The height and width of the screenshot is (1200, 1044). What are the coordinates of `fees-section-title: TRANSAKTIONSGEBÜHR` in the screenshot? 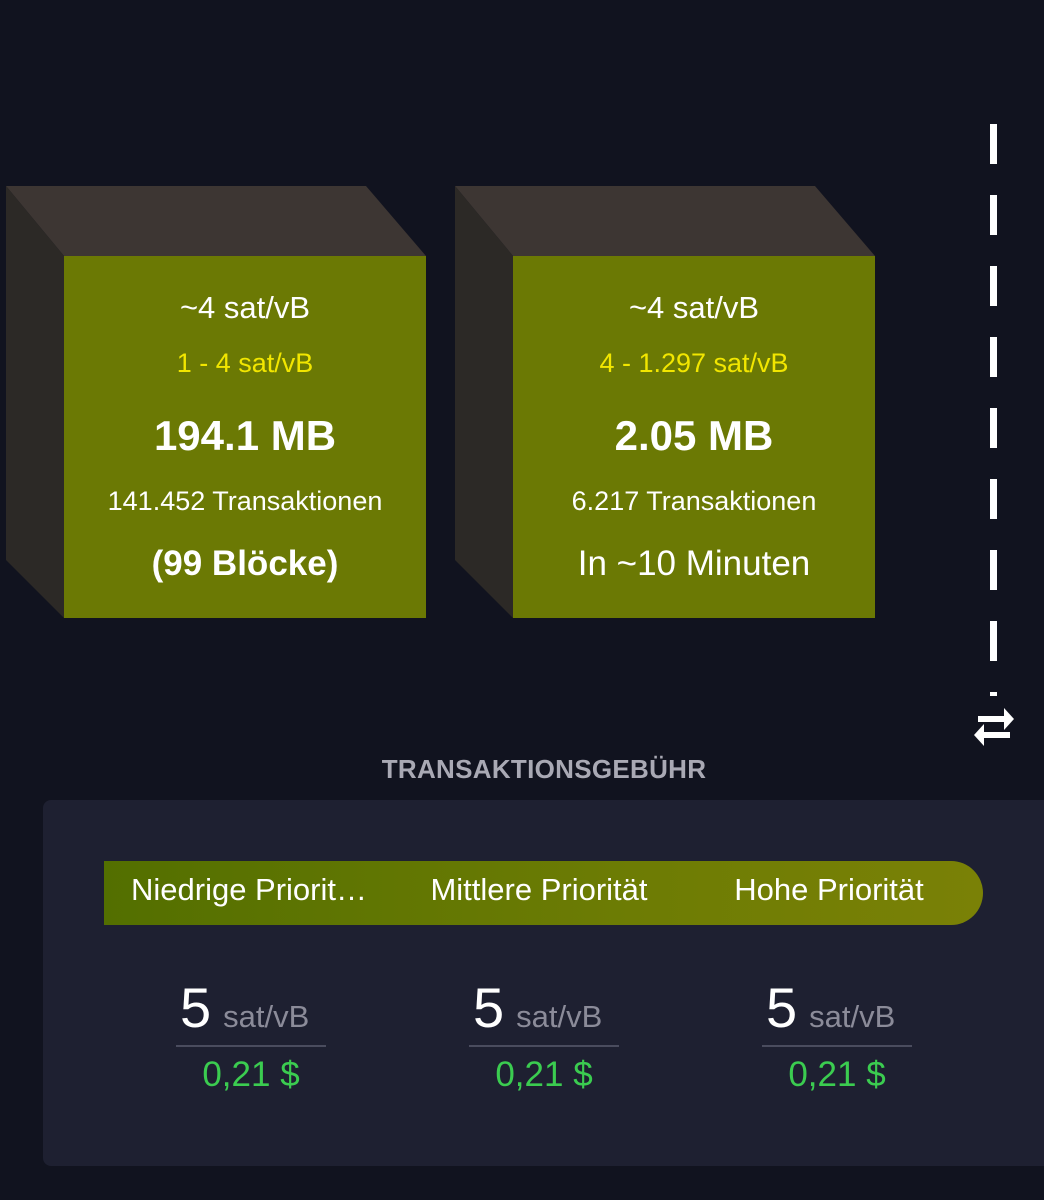 It's located at (544, 769).